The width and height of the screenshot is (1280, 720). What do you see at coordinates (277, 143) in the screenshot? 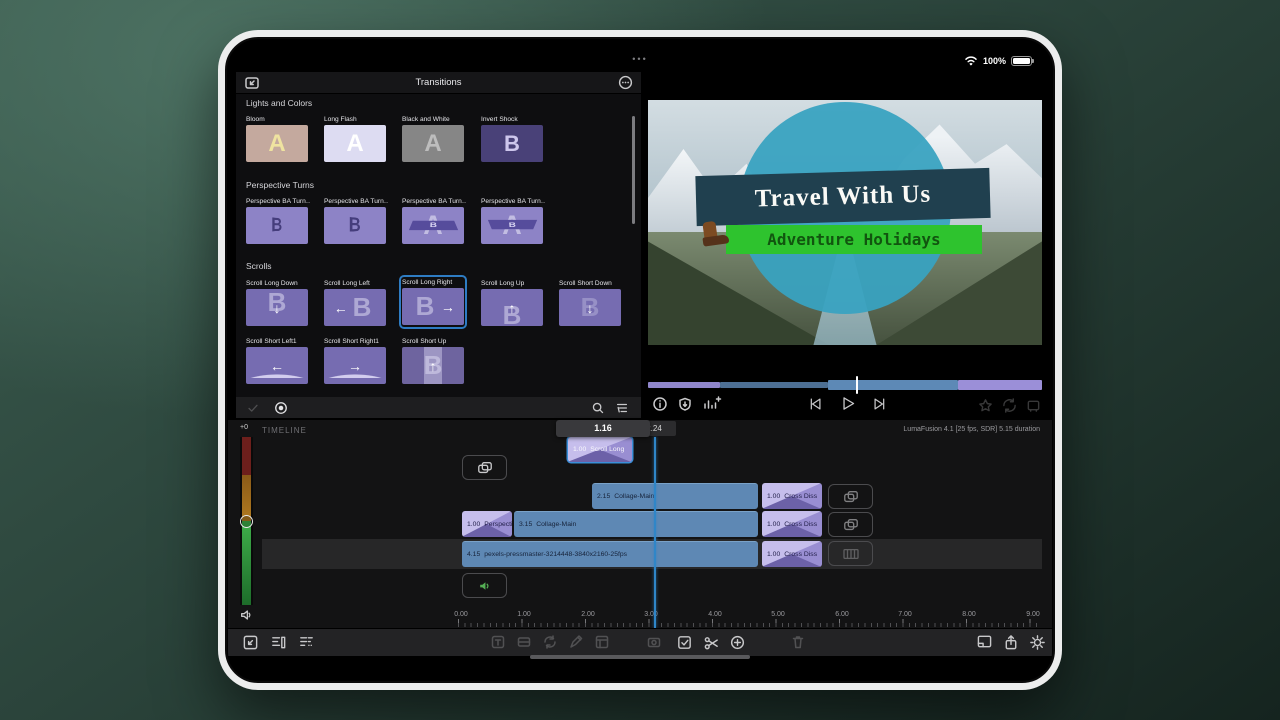
I see `tile-glyph: A` at bounding box center [277, 143].